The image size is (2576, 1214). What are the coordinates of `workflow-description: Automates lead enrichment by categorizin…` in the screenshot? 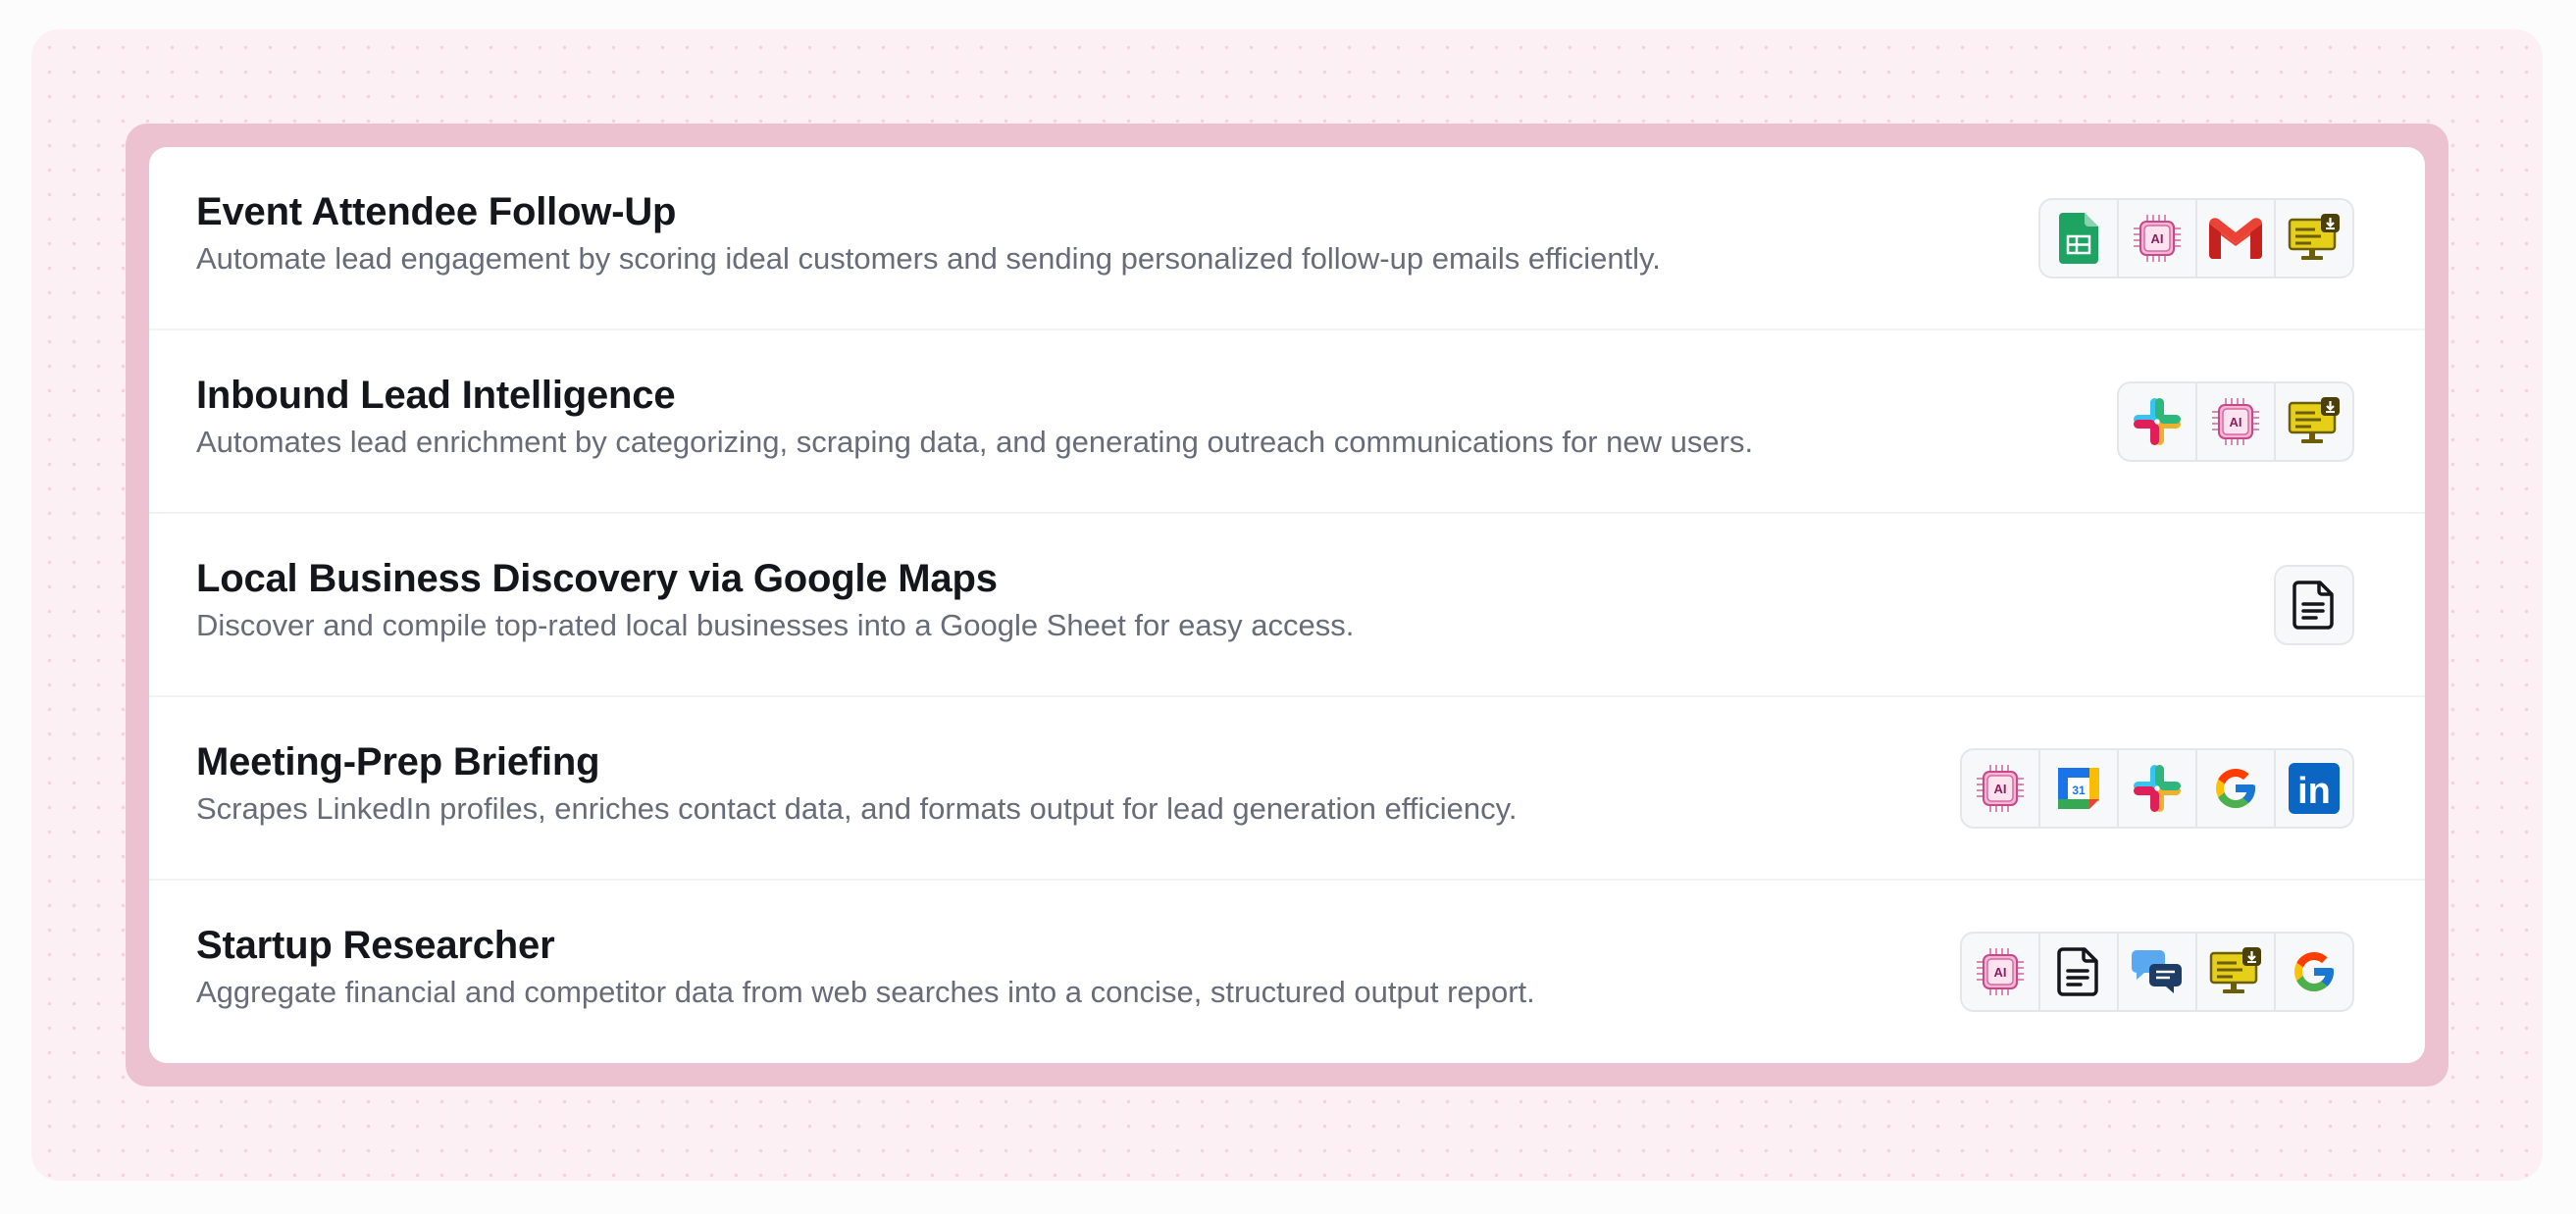 It's located at (975, 442).